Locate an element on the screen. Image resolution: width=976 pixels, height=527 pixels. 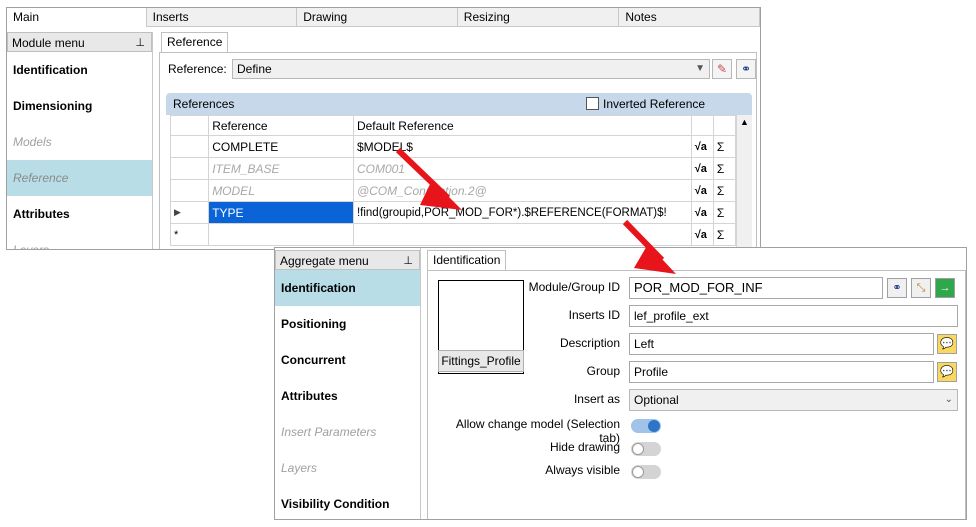
insert-as-select: Optional ⌄ is located at coordinates (793, 400).